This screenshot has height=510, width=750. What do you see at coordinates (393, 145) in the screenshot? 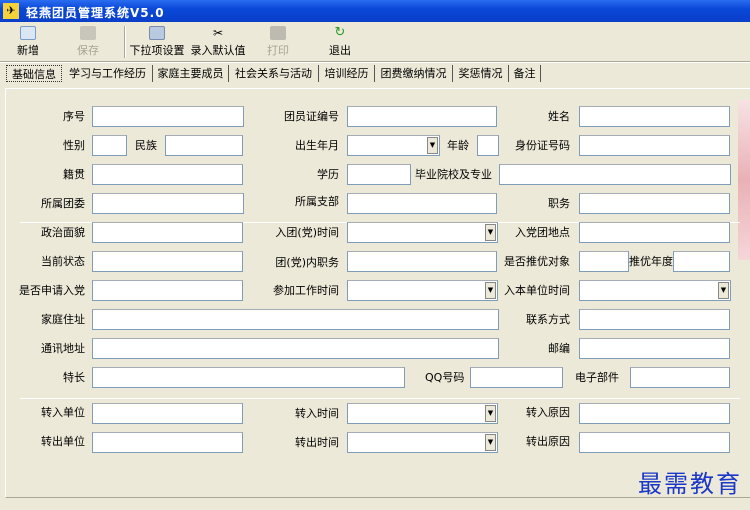
I see `birth-date-combo: ▼` at bounding box center [393, 145].